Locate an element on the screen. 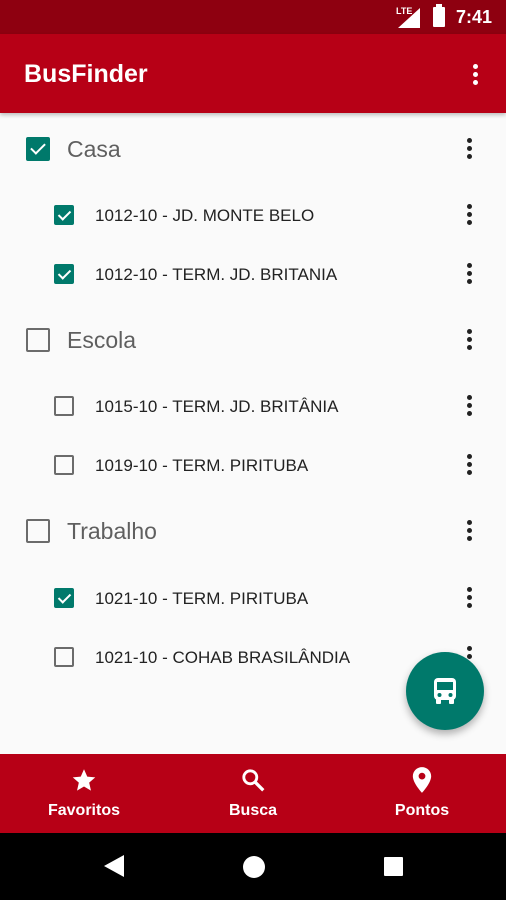  route-row: 1019-10 - TERM. PIRITUBA is located at coordinates (253, 466).